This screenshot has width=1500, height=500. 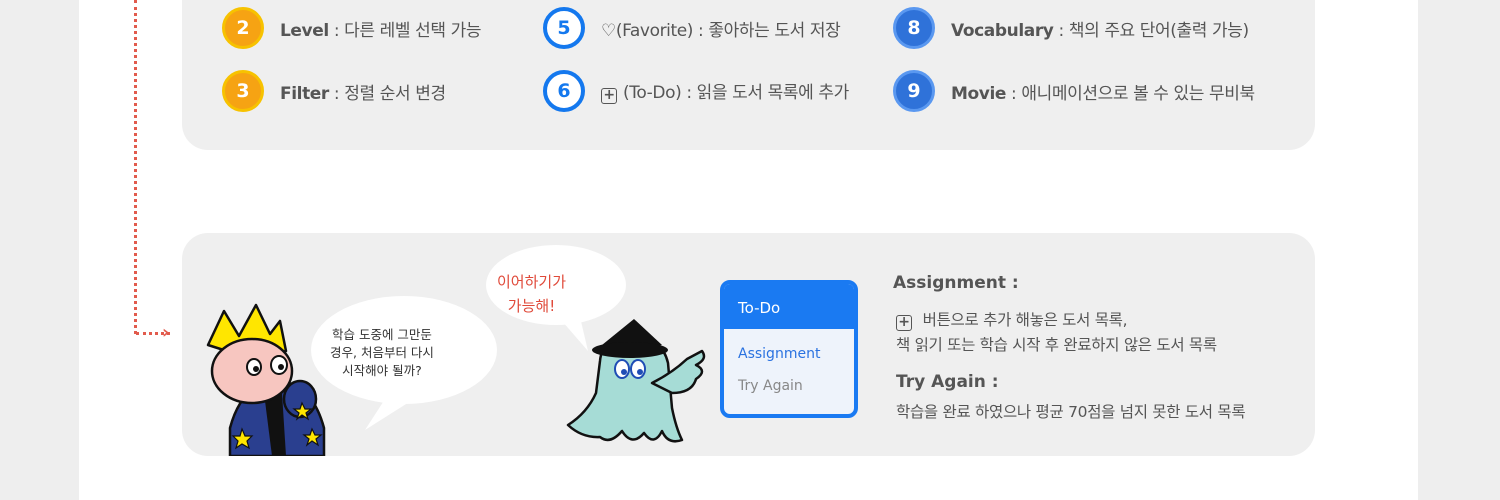 What do you see at coordinates (1151, 30) in the screenshot?
I see `legend-desc: : 책의 주요 단어(출력 가능)` at bounding box center [1151, 30].